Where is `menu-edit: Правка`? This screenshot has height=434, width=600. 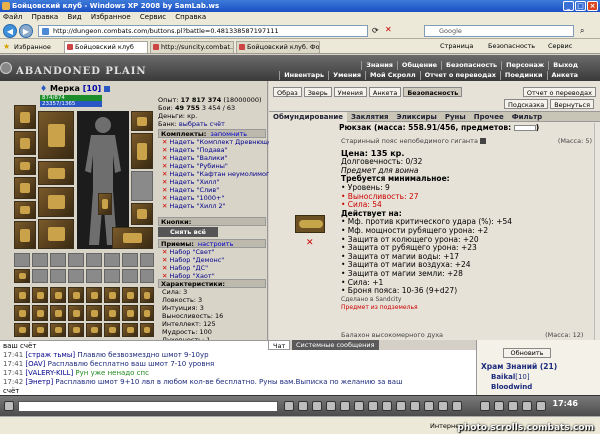 menu-edit: Правка is located at coordinates (45, 17).